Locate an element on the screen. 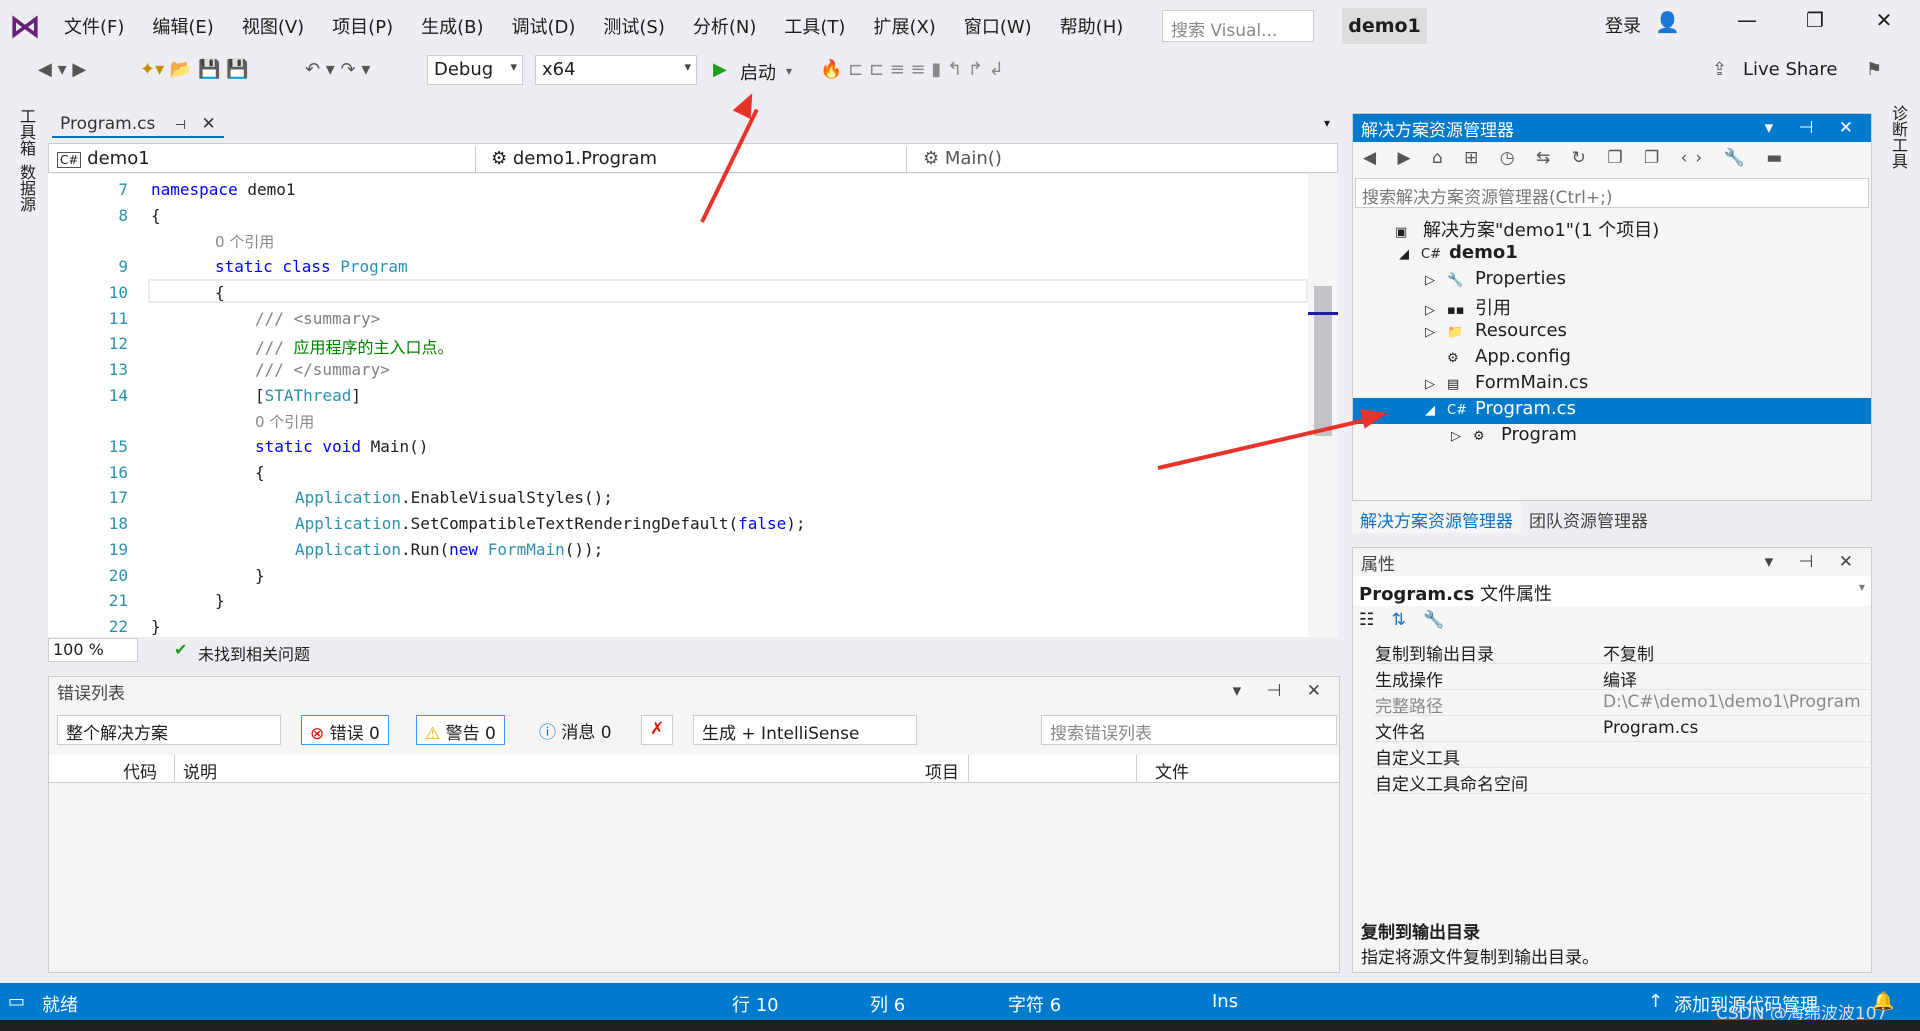  close-window-button: ✕ is located at coordinates (1884, 20).